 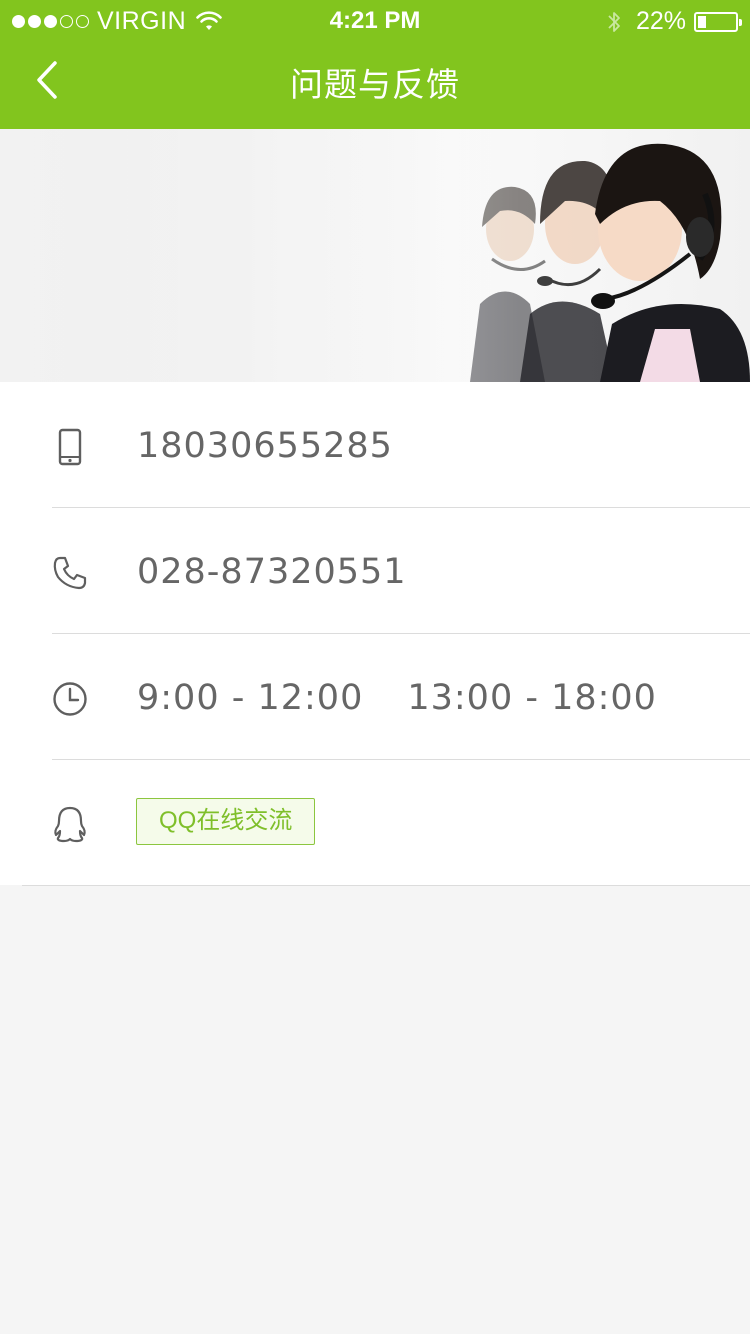 I want to click on app-header: VIRGIN 4:21 PM 22% 问题与反馈, so click(x=375, y=64).